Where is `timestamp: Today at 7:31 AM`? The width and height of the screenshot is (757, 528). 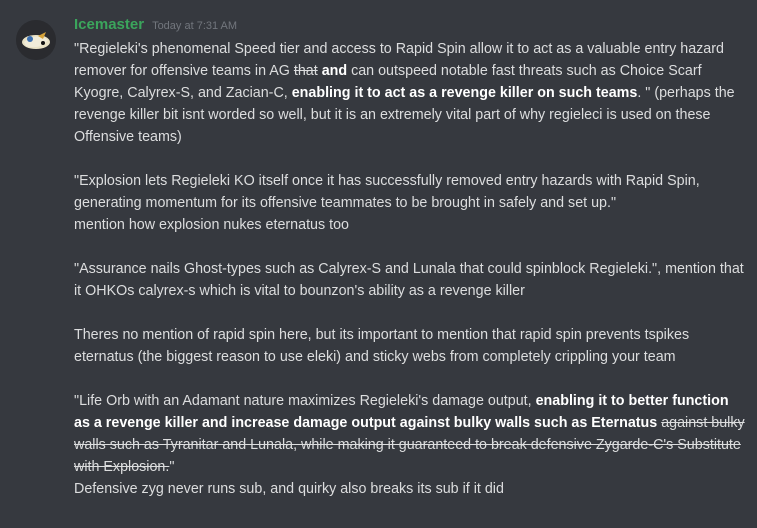 timestamp: Today at 7:31 AM is located at coordinates (194, 26).